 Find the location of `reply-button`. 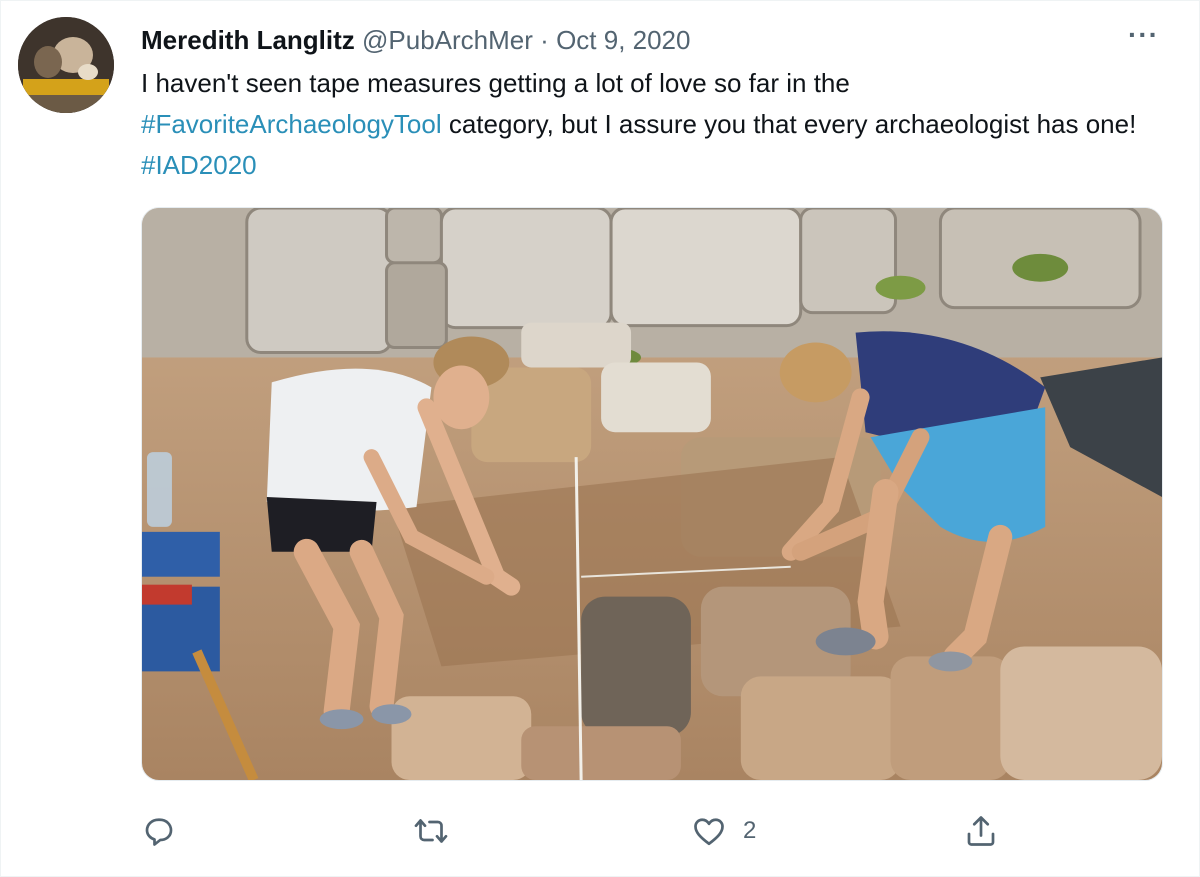

reply-button is located at coordinates (159, 831).